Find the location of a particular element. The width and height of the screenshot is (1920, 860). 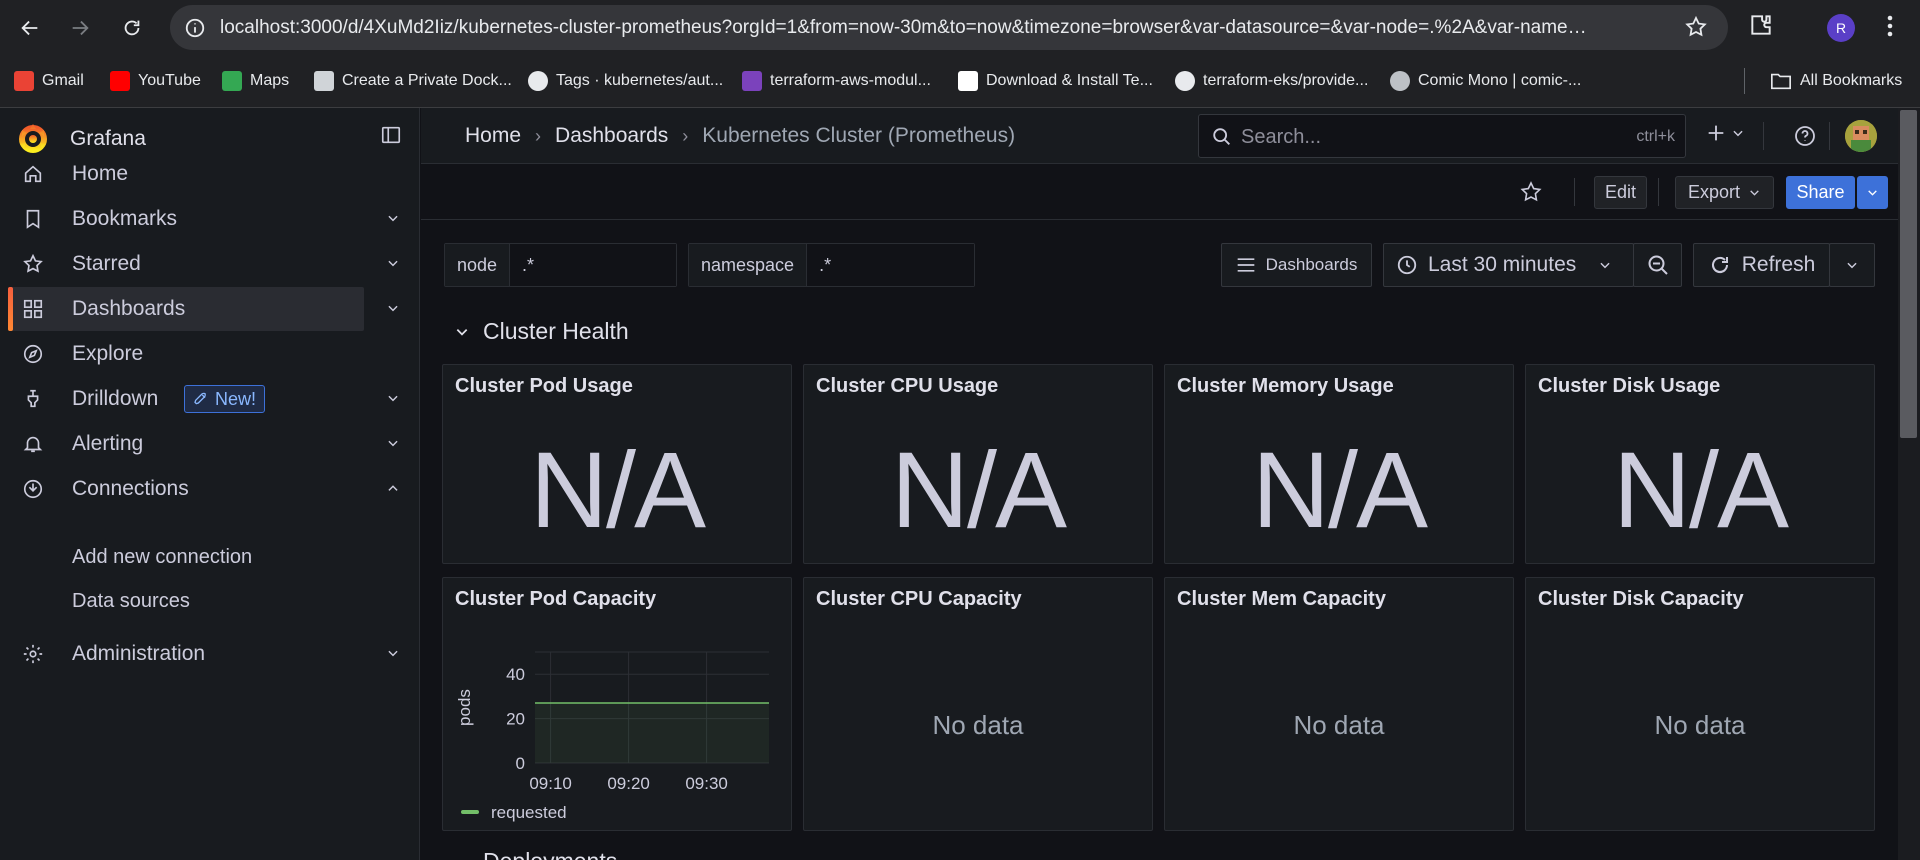

bookmark-star-icon is located at coordinates (1696, 27).